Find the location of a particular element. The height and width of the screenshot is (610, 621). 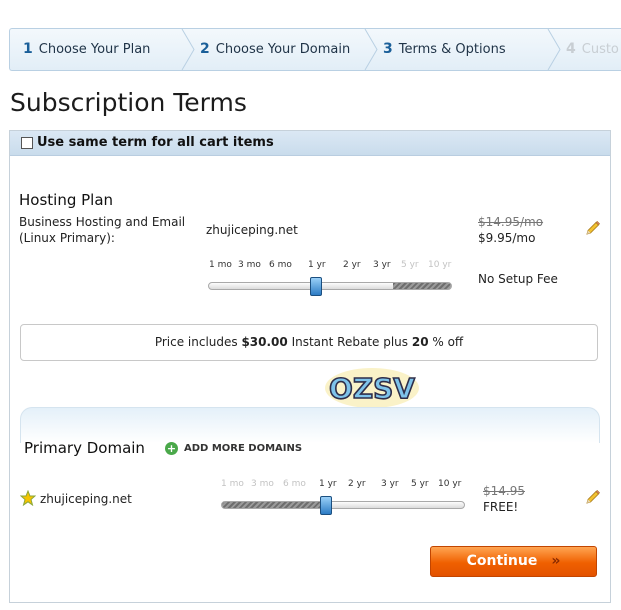

domain-old-price: $14.95 is located at coordinates (504, 491).